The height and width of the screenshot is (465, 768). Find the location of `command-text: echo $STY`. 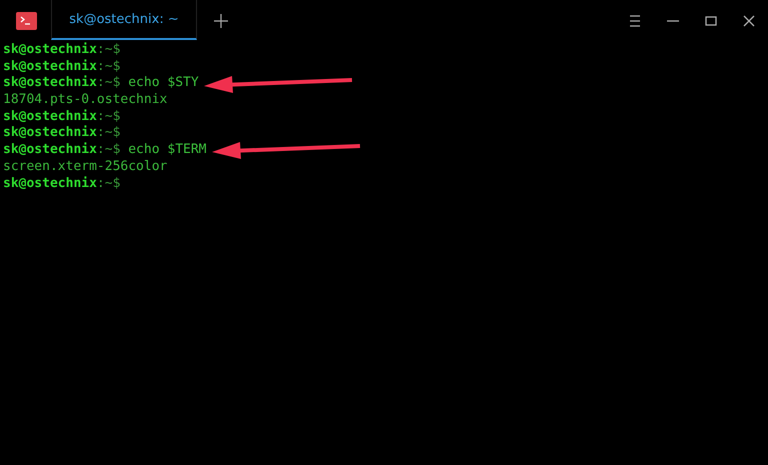

command-text: echo $STY is located at coordinates (163, 83).